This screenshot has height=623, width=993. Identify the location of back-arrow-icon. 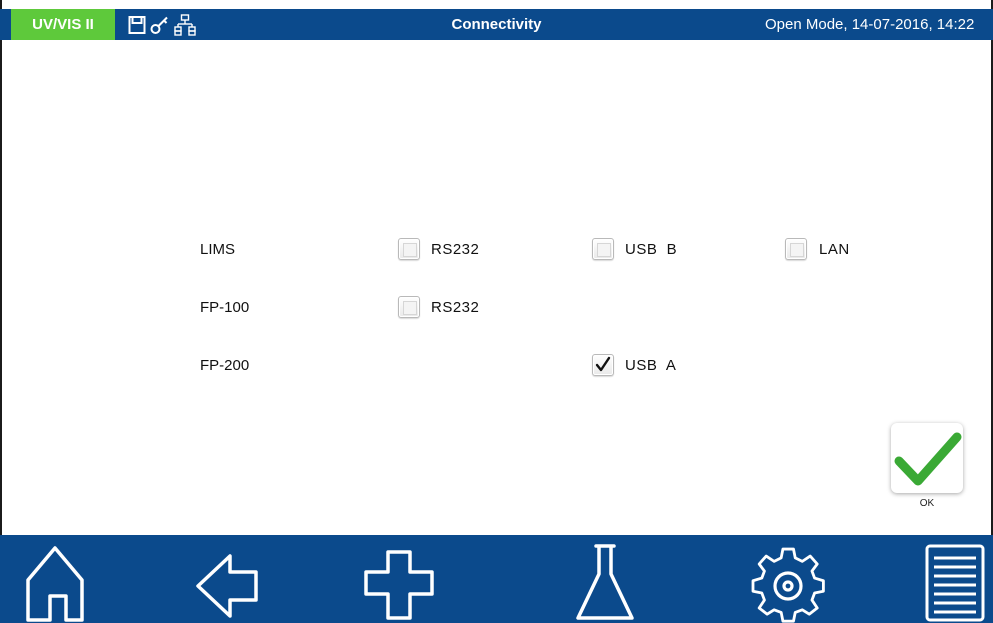
(227, 581).